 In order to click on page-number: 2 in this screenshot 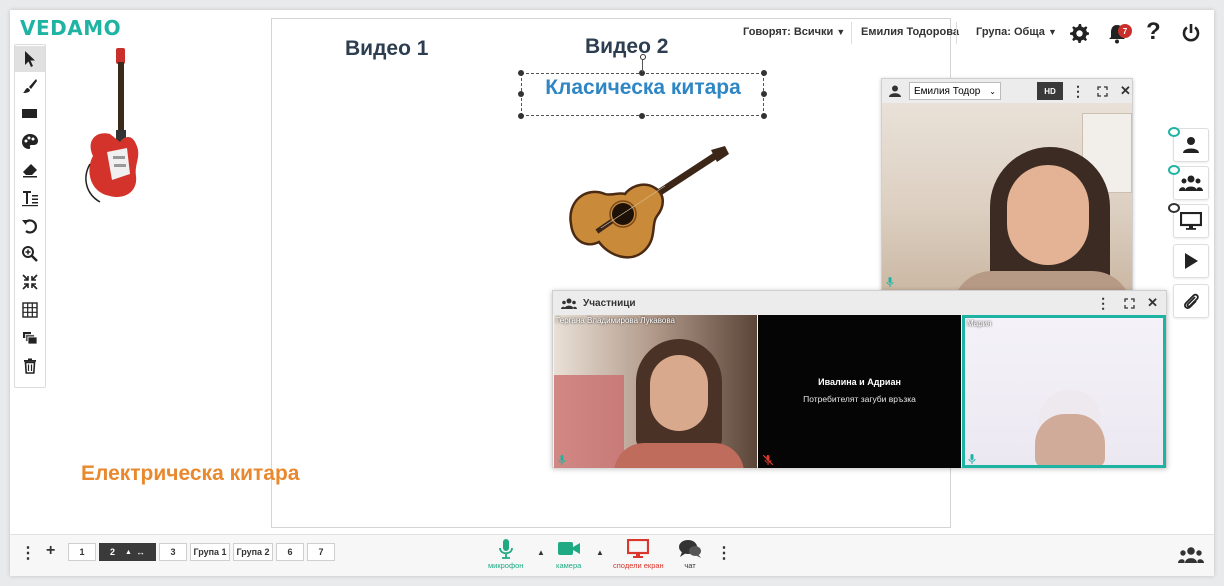, I will do `click(113, 552)`.